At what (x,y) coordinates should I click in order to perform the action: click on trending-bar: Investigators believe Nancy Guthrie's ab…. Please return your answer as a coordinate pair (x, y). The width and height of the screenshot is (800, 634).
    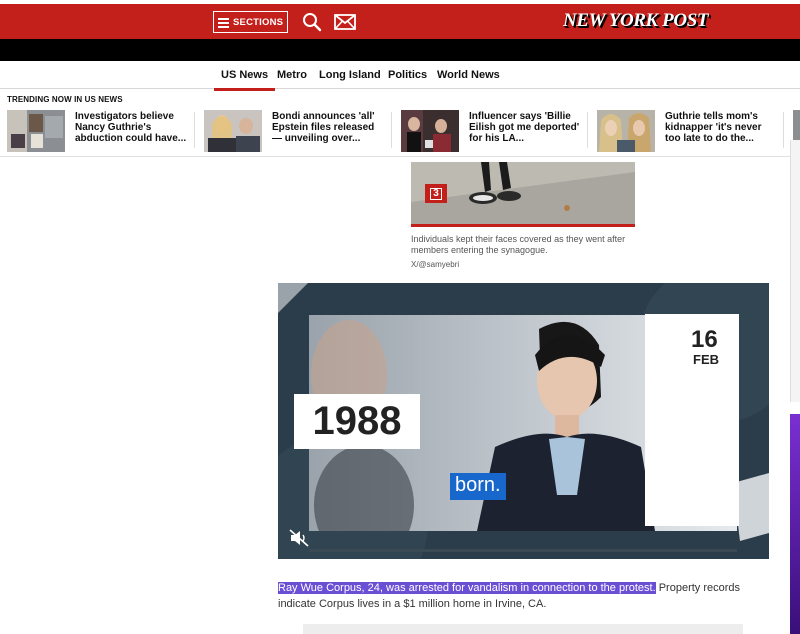
    Looking at the image, I should click on (400, 130).